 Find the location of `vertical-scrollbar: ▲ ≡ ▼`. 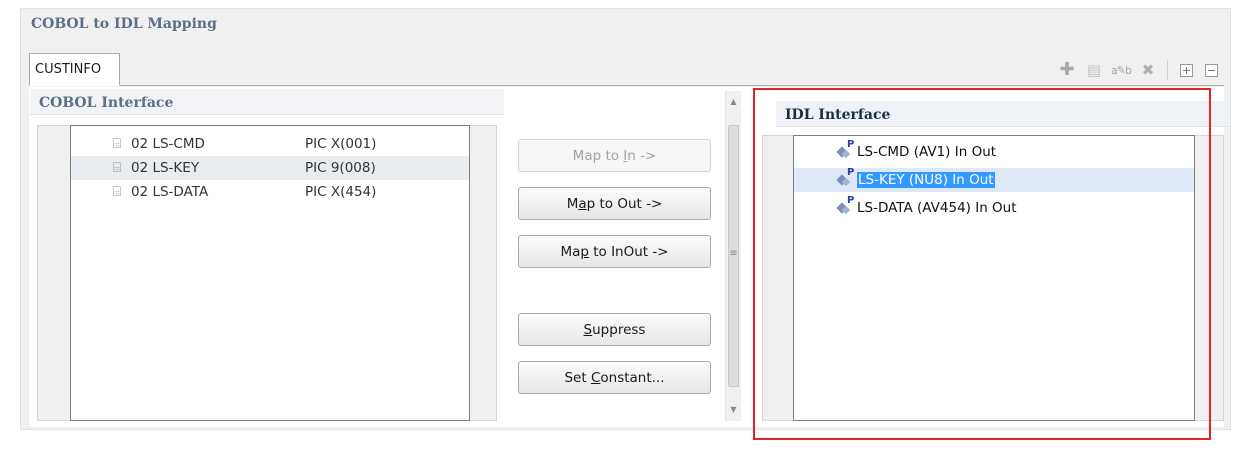

vertical-scrollbar: ▲ ≡ ▼ is located at coordinates (733, 256).